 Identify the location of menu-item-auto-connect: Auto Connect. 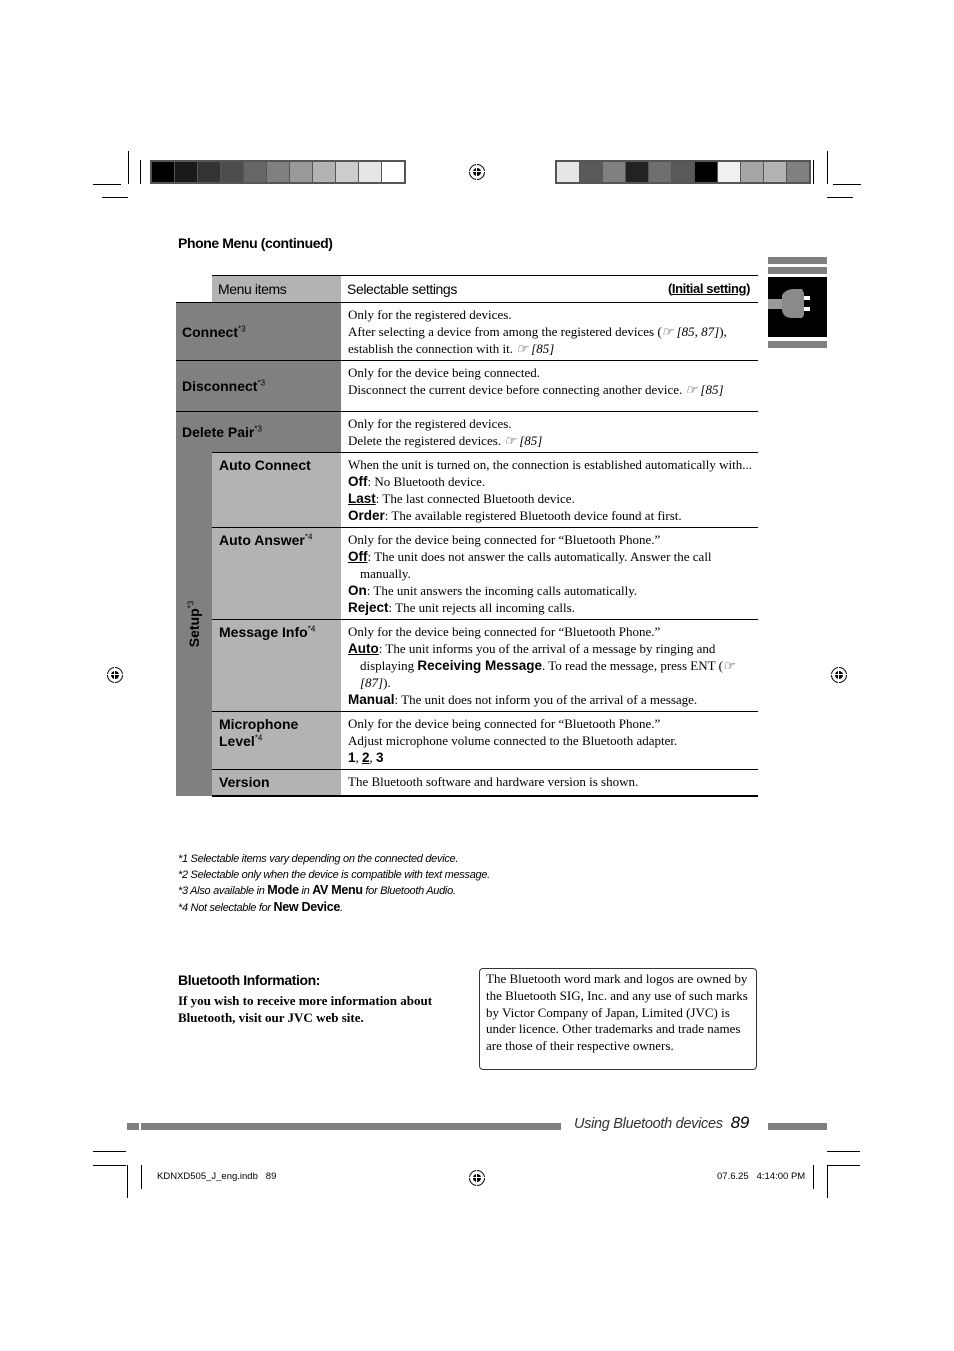
(276, 490).